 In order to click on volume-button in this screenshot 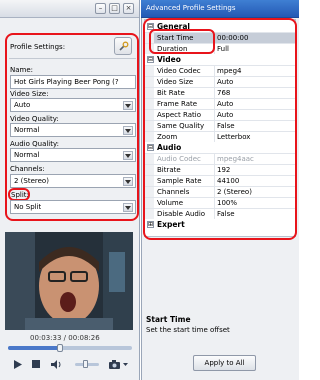, I will do `click(56, 364)`.